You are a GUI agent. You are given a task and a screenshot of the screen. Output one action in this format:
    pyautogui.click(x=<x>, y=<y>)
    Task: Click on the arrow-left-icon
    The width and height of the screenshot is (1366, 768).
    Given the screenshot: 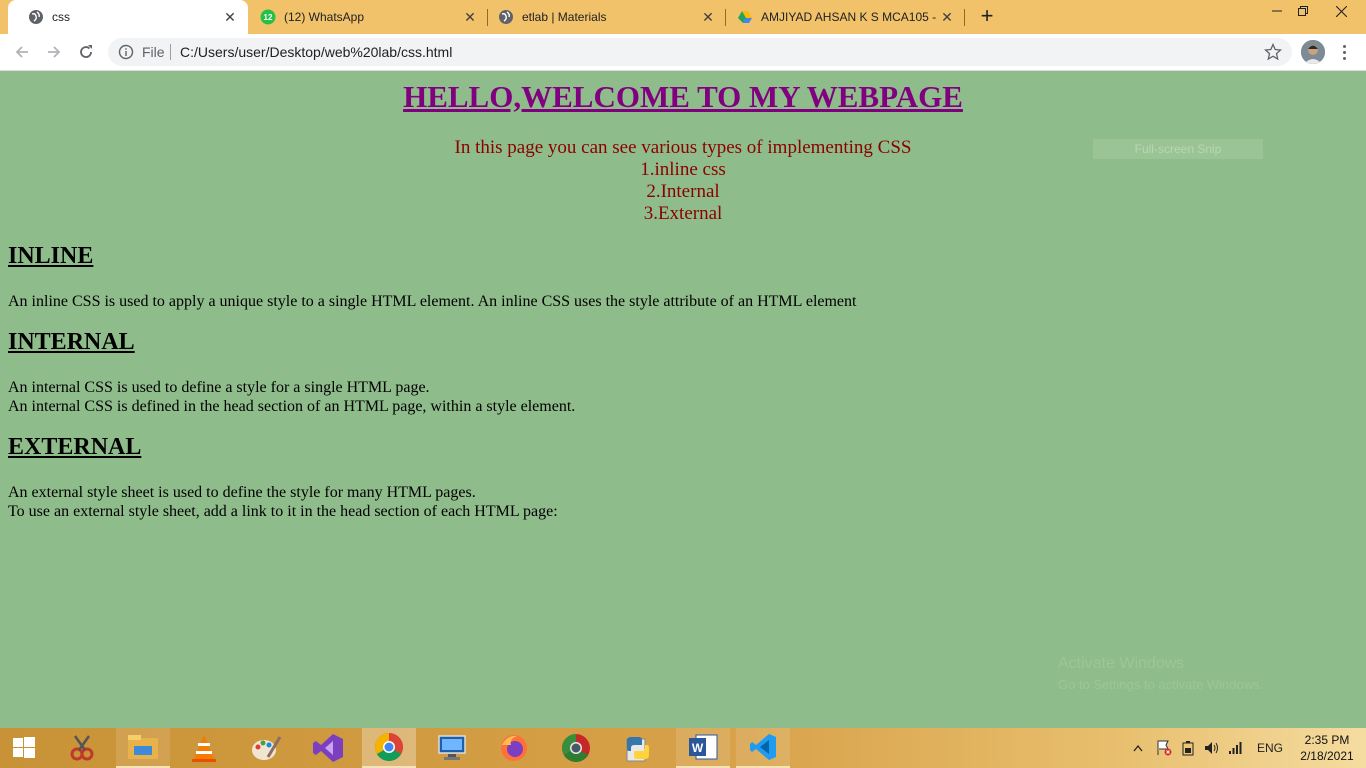 What is the action you would take?
    pyautogui.click(x=21, y=52)
    